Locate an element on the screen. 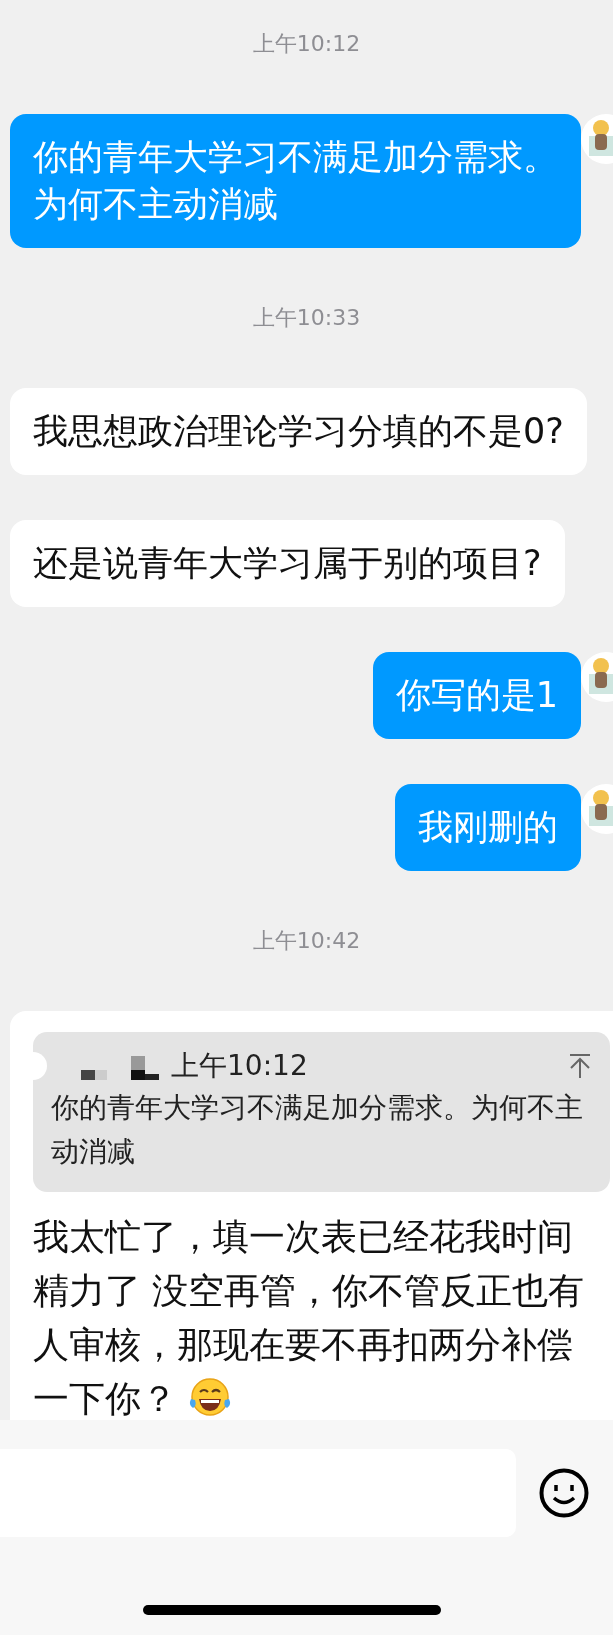 This screenshot has width=613, height=1635. received-message: 我思想政治理论学习分填的不是0? is located at coordinates (298, 431).